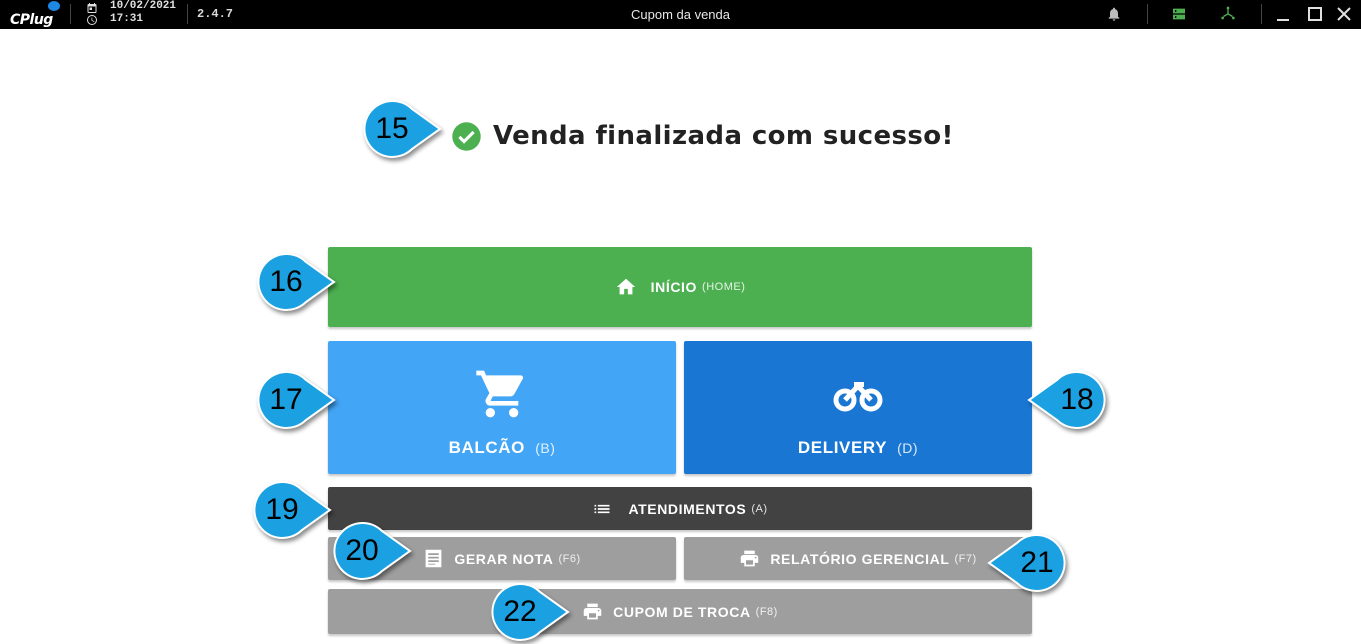 This screenshot has width=1361, height=644. I want to click on cupom-troca-label: CUPOM DE TROCA, so click(682, 611).